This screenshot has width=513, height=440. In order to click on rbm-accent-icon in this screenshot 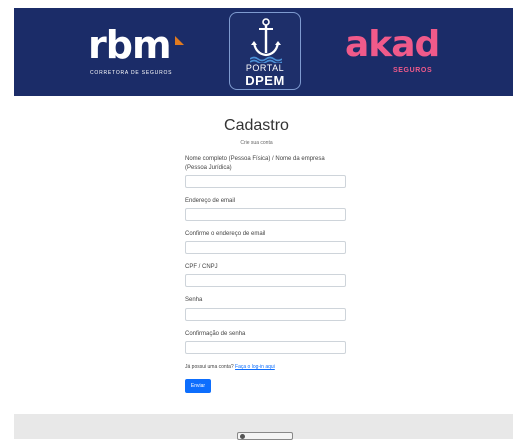, I will do `click(179, 40)`.